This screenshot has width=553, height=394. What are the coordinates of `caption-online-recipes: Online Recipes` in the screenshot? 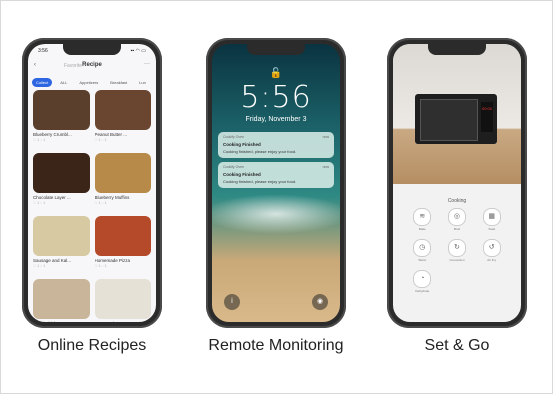 It's located at (92, 345).